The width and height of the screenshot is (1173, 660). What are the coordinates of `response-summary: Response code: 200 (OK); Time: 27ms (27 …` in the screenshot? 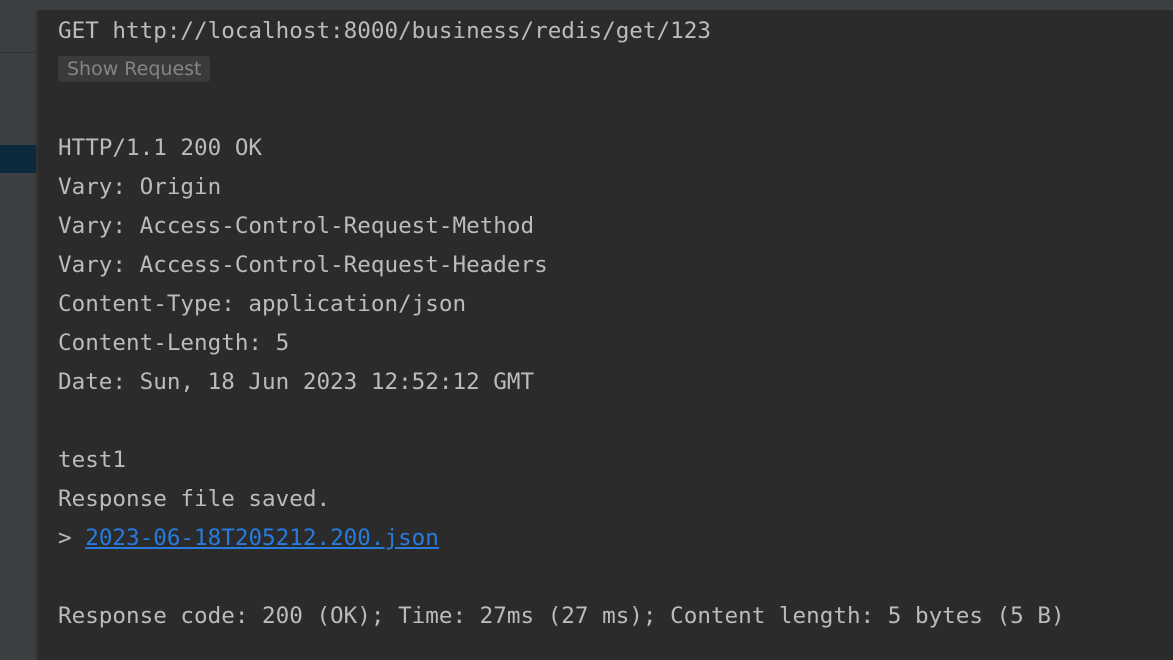 It's located at (561, 616).